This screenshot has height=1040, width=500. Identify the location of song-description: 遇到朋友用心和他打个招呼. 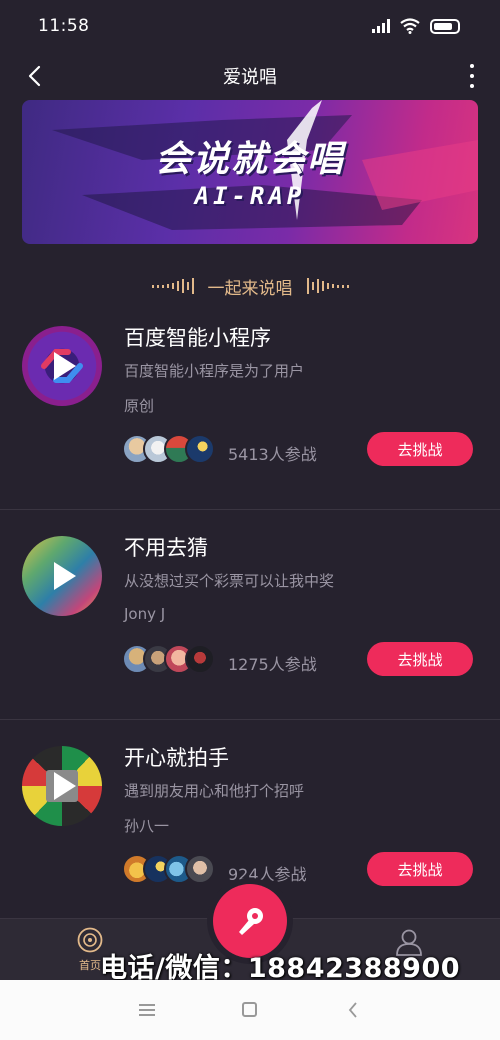
(214, 791).